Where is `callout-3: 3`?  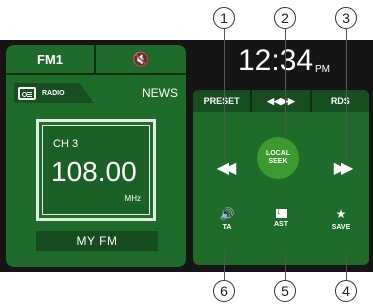 callout-3: 3 is located at coordinates (346, 18).